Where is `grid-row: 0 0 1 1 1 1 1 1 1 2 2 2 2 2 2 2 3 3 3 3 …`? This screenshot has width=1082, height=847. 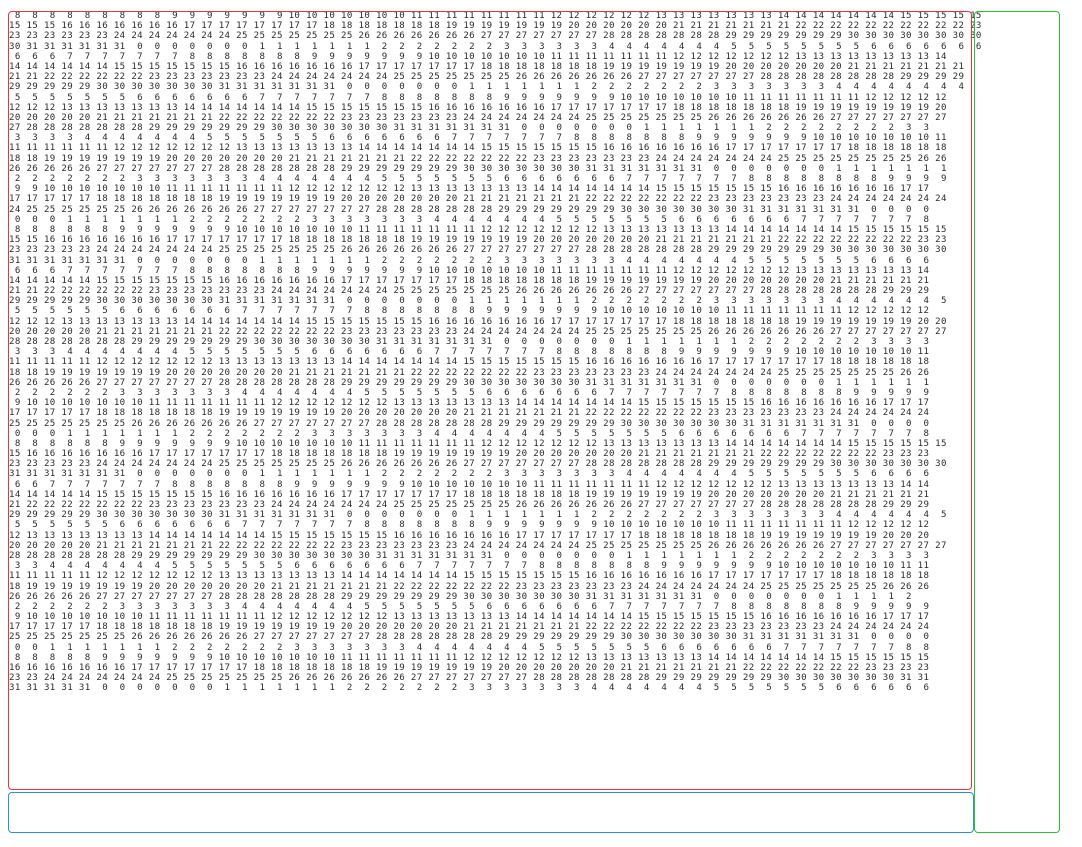 grid-row: 0 0 1 1 1 1 1 1 1 2 2 2 2 2 2 2 3 3 3 3 … is located at coordinates (469, 647).